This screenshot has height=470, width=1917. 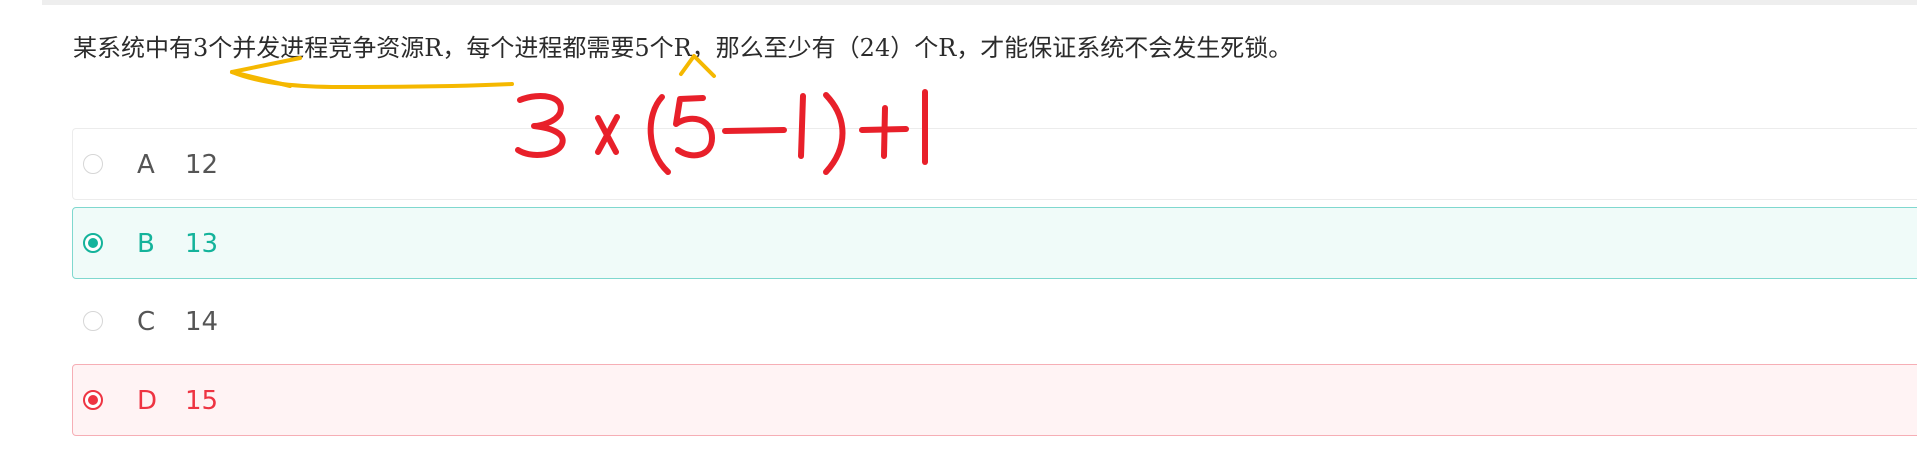 I want to click on radio-d-dot, so click(x=93, y=400).